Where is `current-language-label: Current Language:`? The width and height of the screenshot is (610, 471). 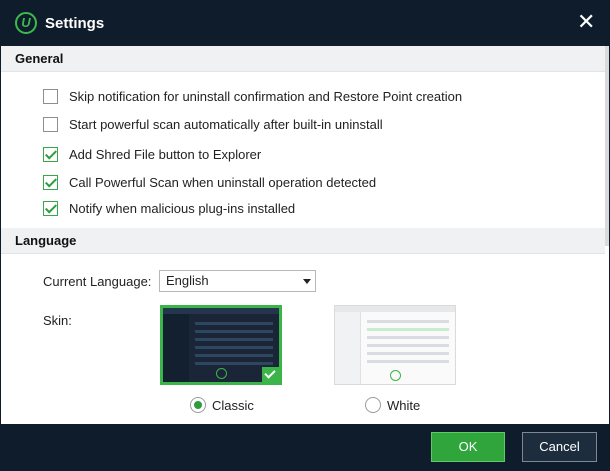
current-language-label: Current Language: is located at coordinates (97, 281).